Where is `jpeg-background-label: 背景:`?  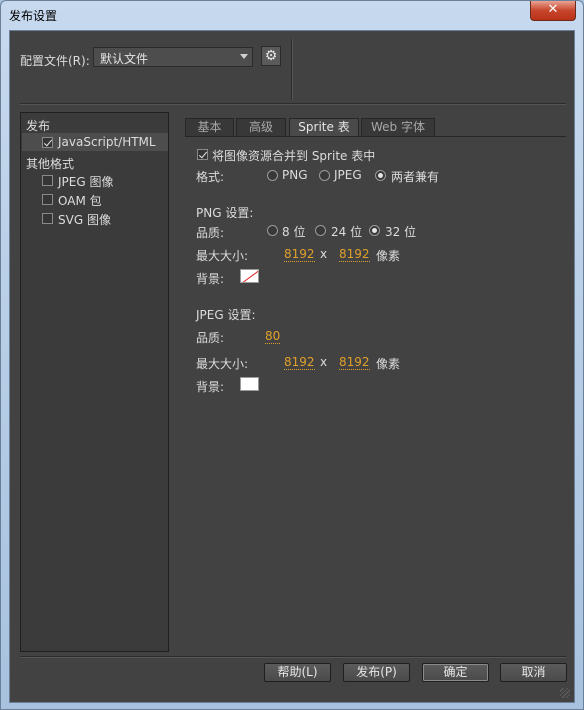
jpeg-background-label: 背景: is located at coordinates (210, 387).